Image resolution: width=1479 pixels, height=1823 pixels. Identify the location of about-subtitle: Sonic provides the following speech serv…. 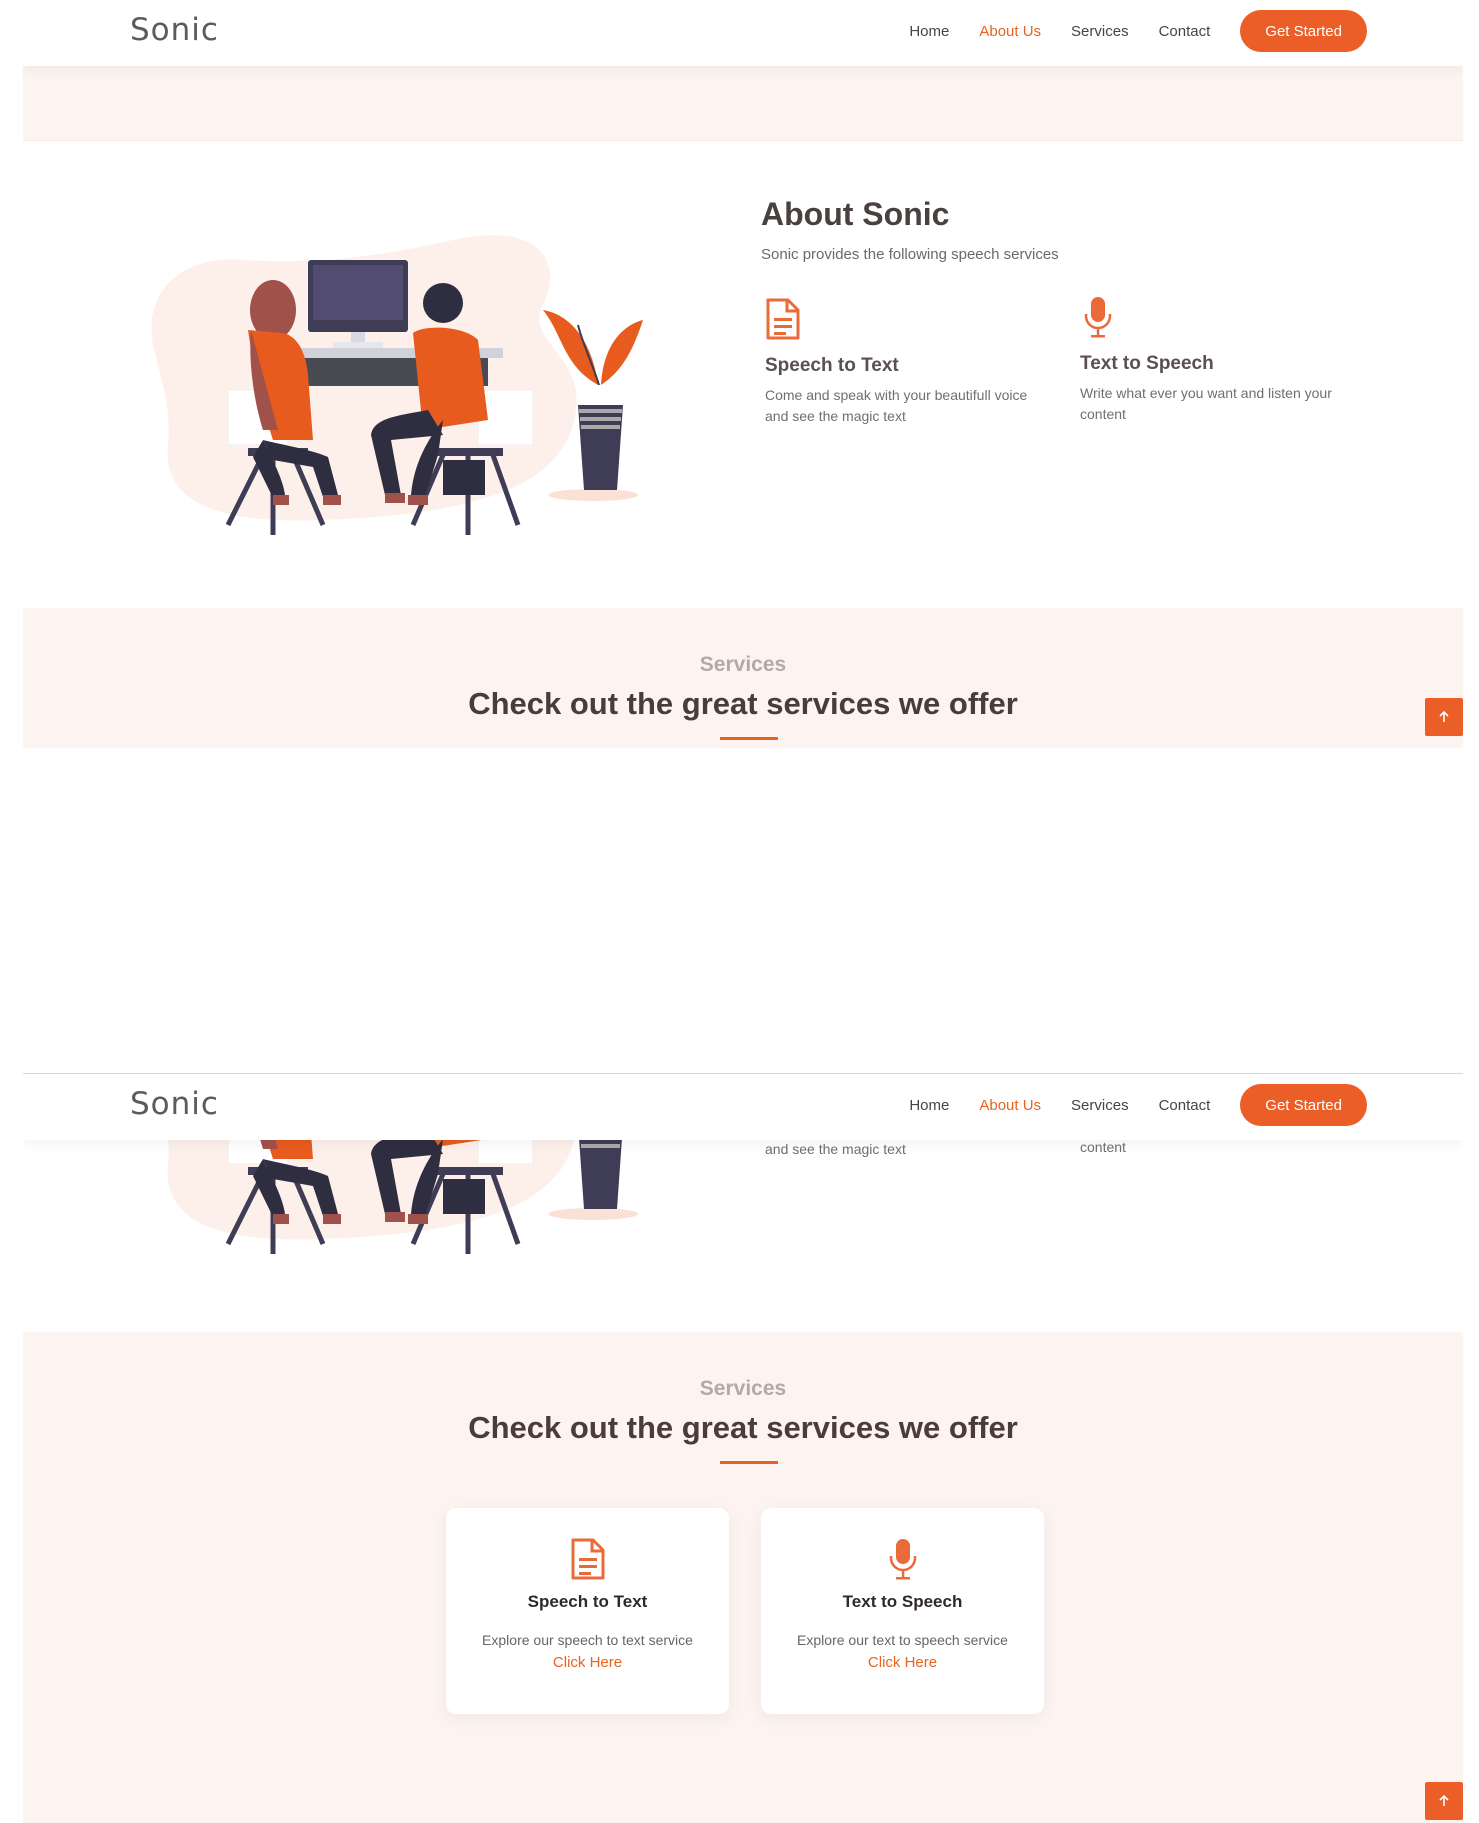
(910, 254).